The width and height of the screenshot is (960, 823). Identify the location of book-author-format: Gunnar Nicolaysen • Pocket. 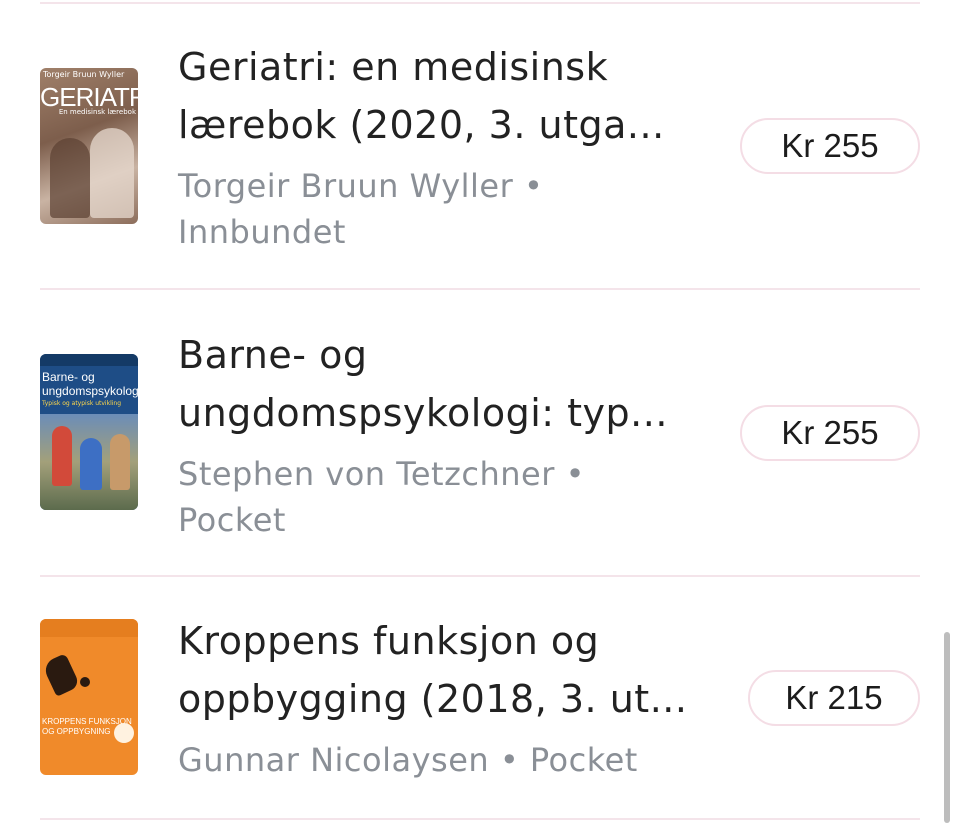
(408, 760).